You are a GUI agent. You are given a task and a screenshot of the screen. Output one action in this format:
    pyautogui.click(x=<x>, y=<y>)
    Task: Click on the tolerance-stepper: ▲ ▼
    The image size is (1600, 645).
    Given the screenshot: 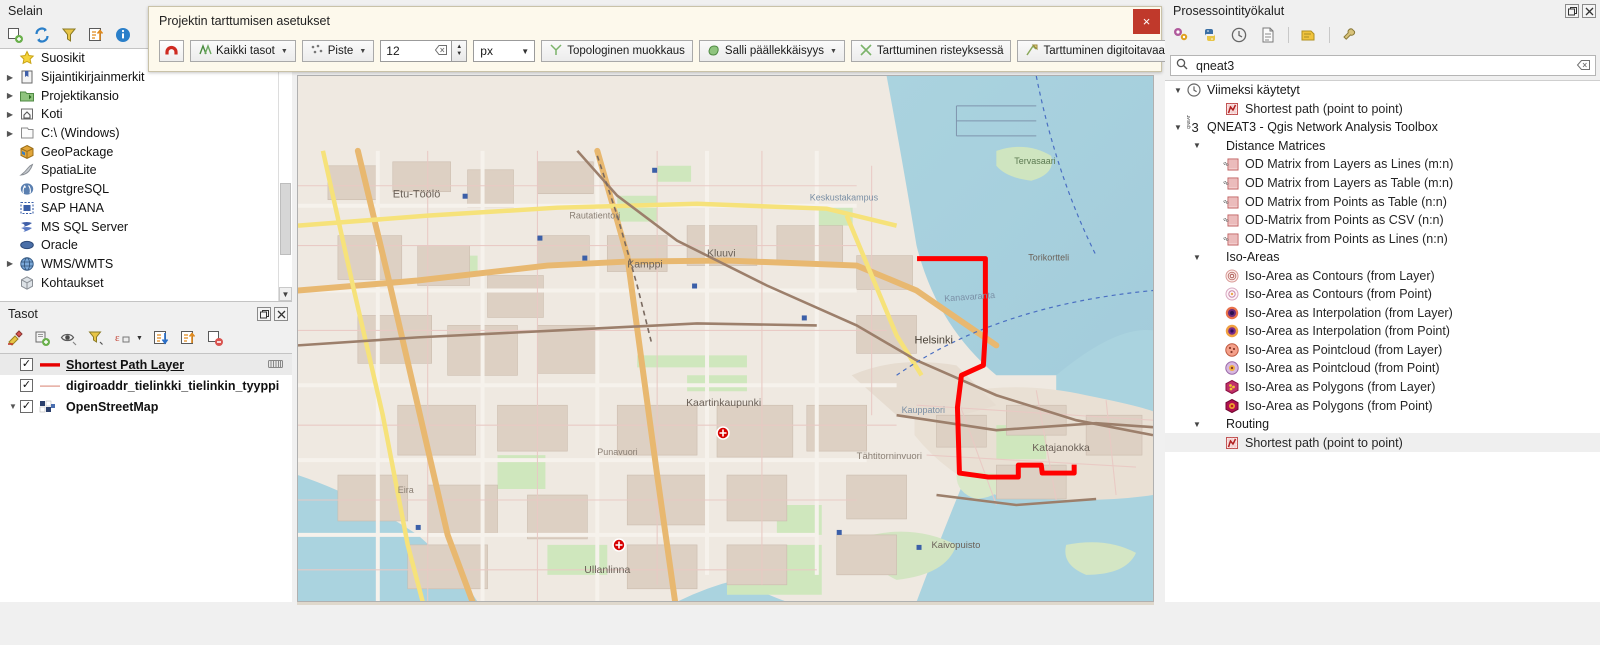 What is the action you would take?
    pyautogui.click(x=460, y=51)
    